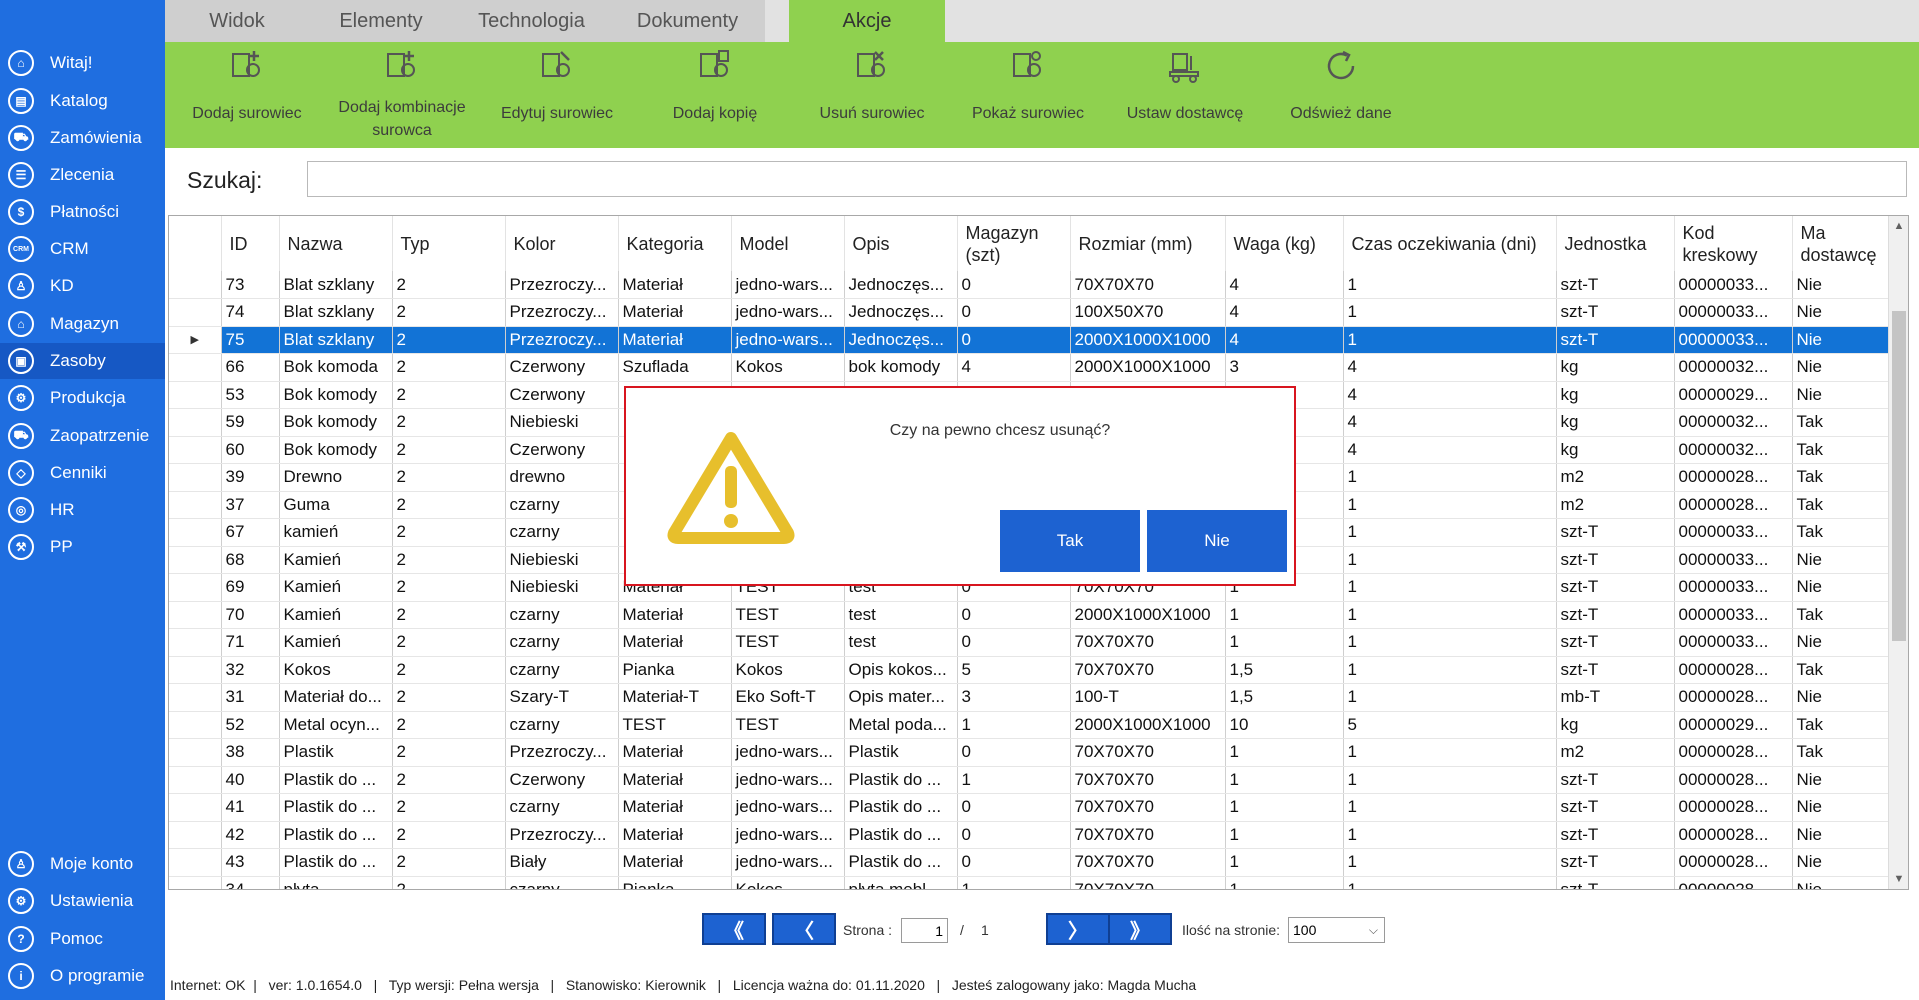  What do you see at coordinates (82, 398) in the screenshot?
I see `sidebar-item-produkcja: ⚙ Produkcja` at bounding box center [82, 398].